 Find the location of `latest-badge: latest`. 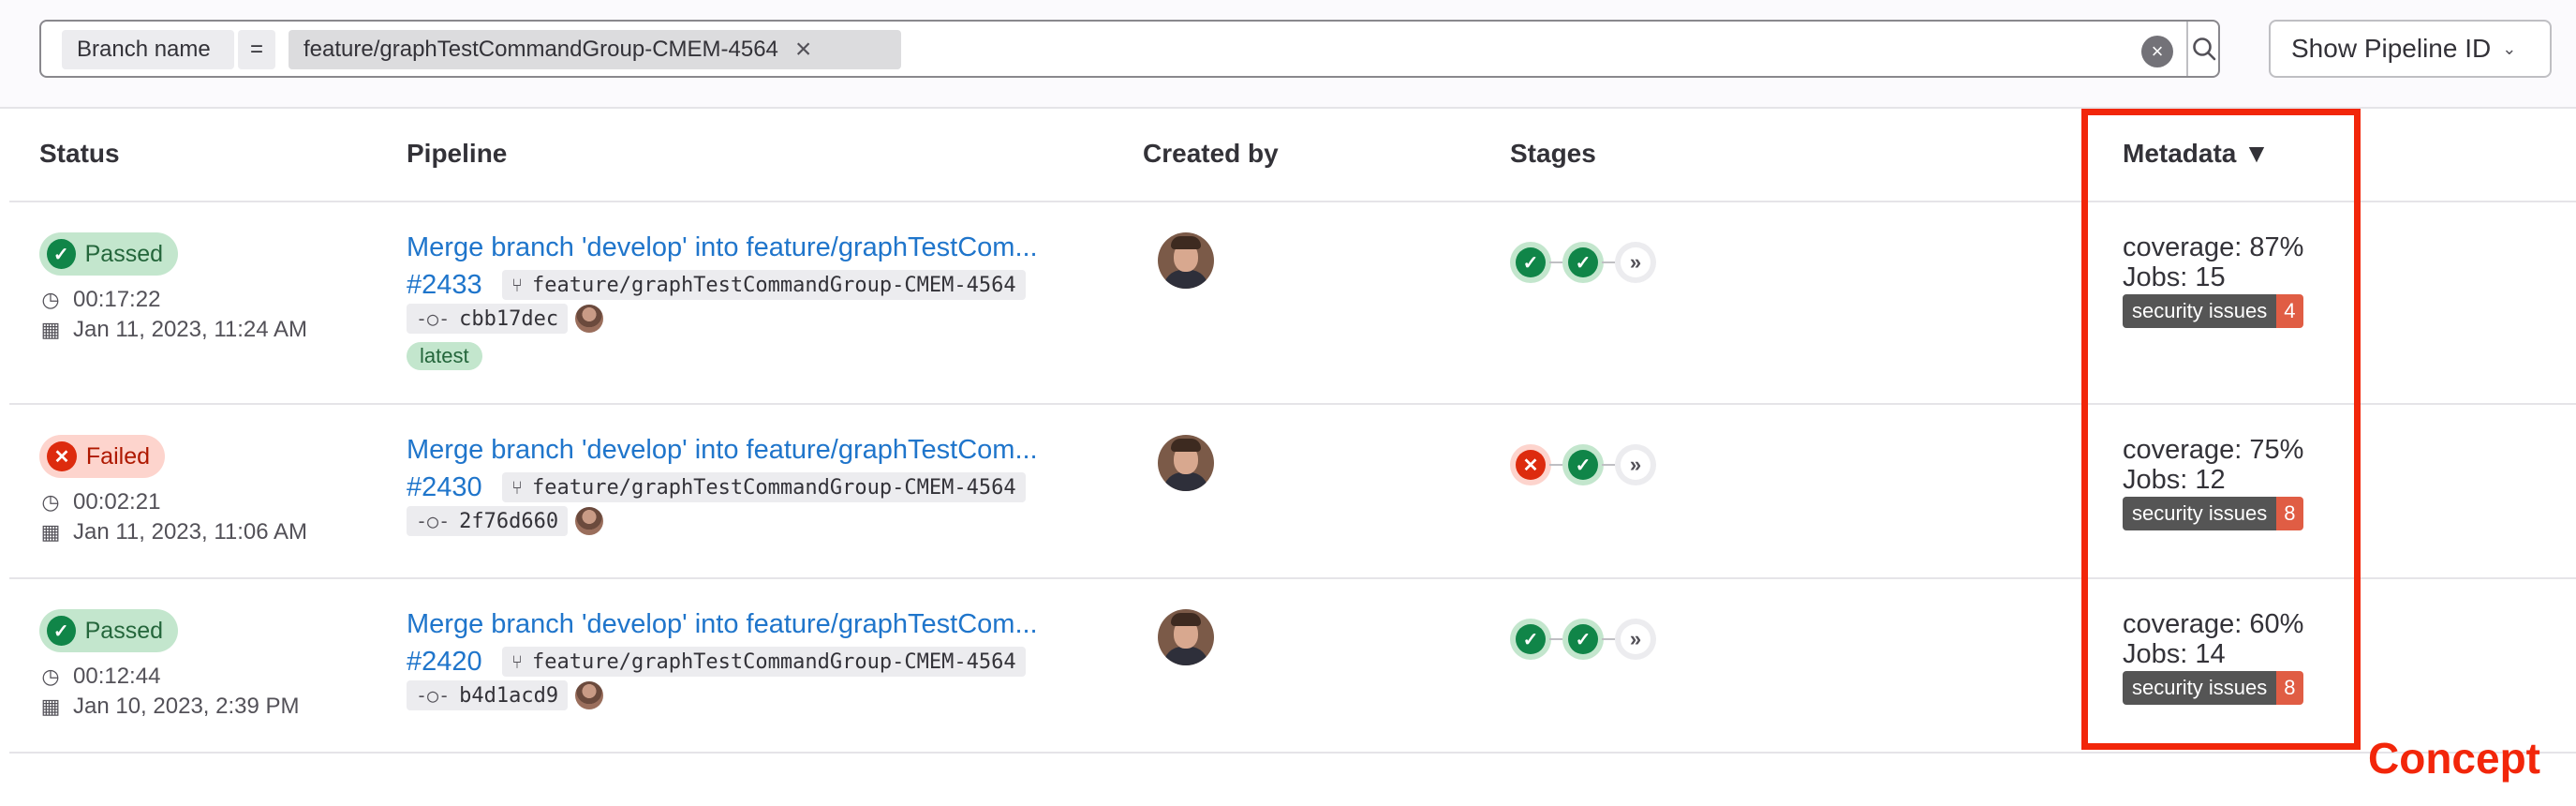

latest-badge: latest is located at coordinates (444, 356).